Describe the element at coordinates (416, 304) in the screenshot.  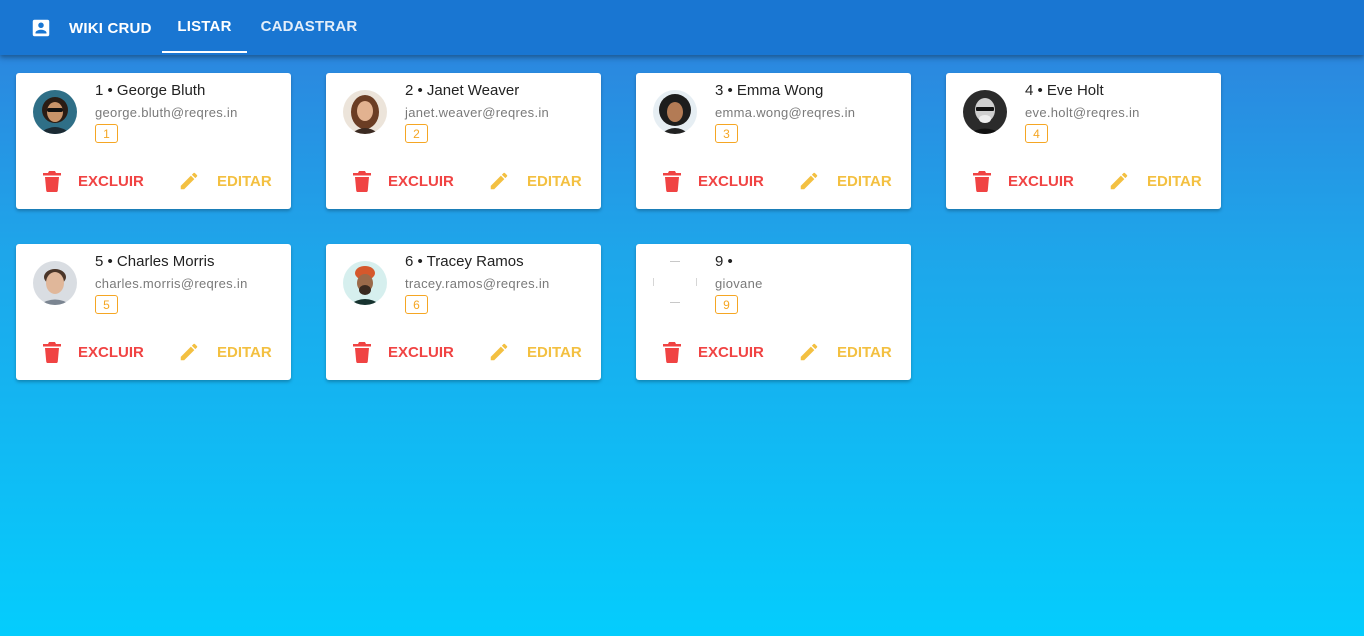
I see `user-id-badge: 6` at that location.